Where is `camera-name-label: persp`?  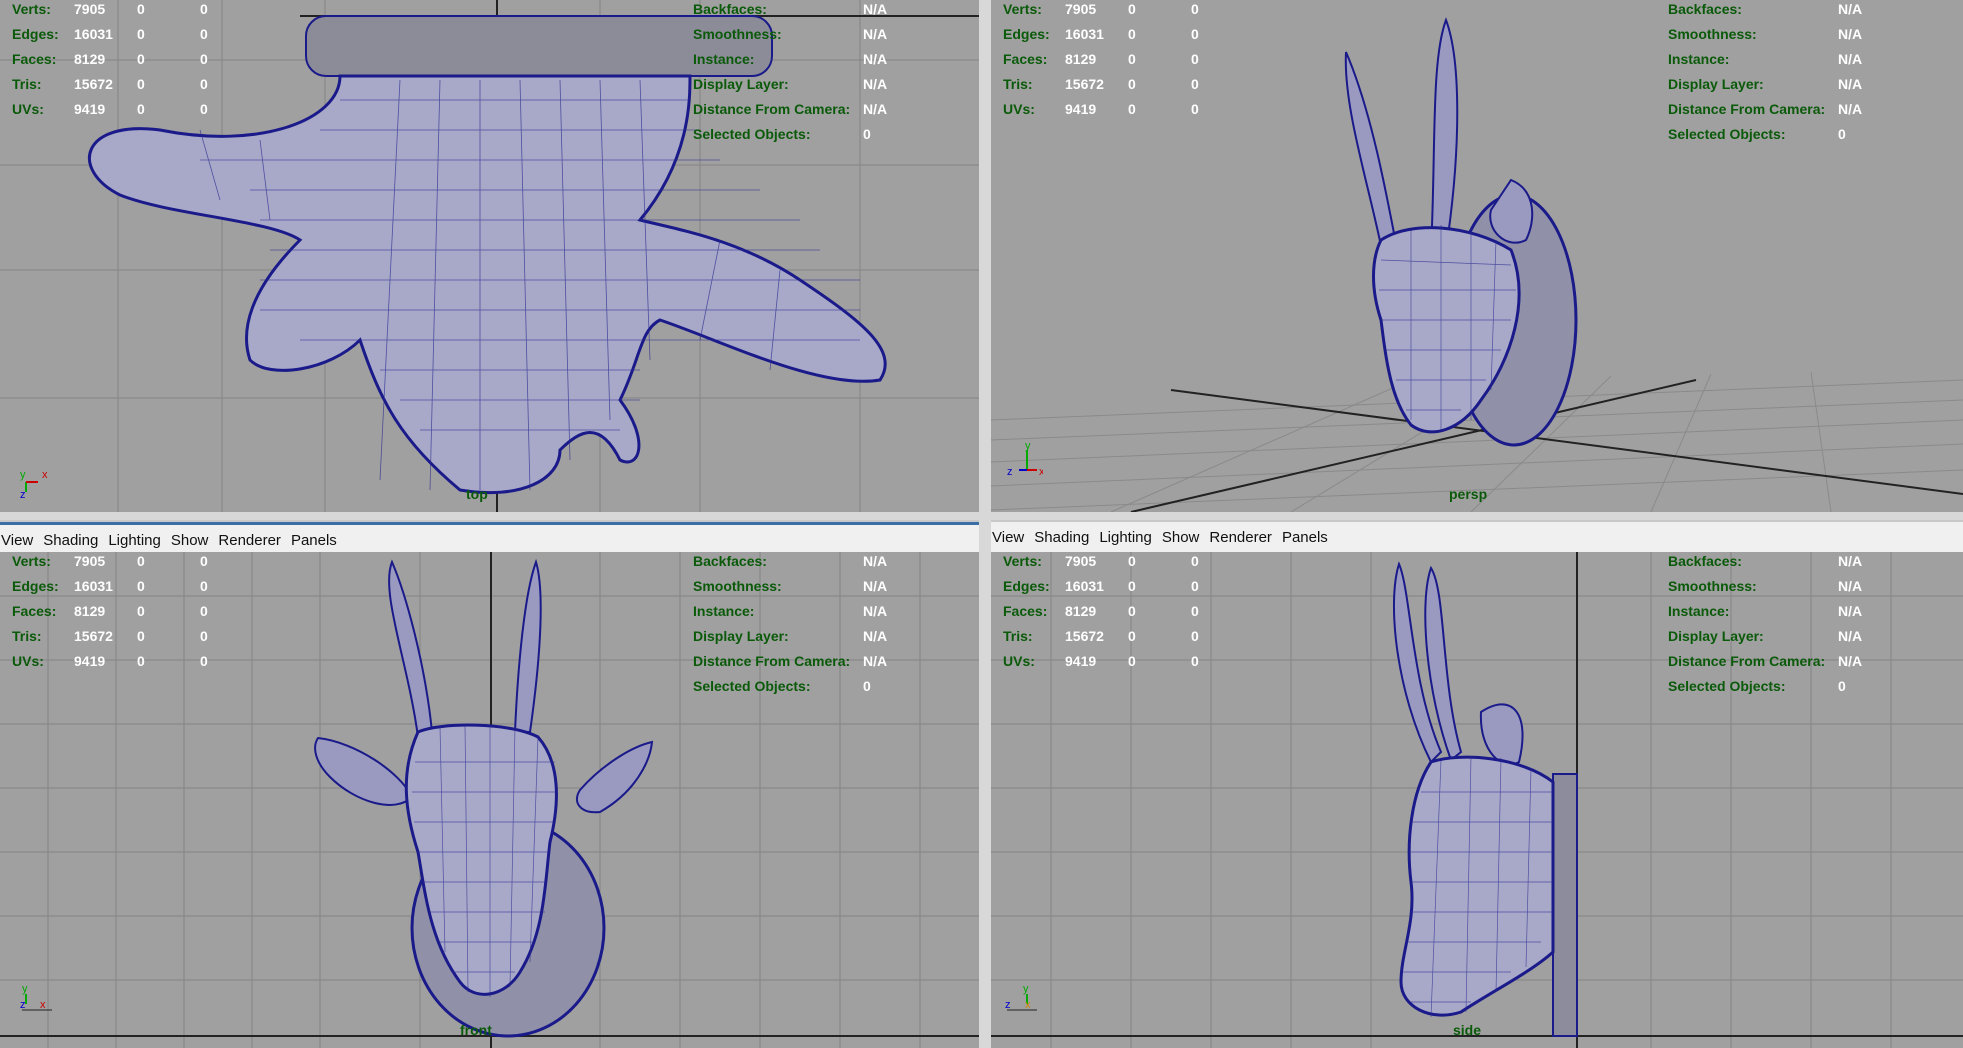
camera-name-label: persp is located at coordinates (1468, 494).